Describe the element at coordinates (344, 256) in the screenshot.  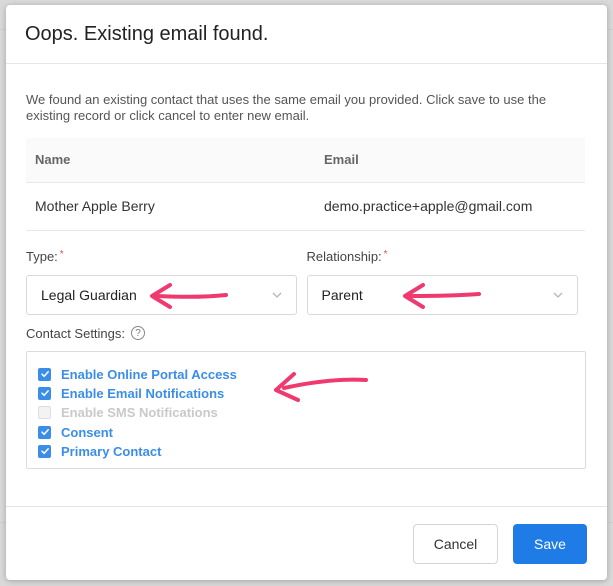
I see `relationship-label-text: Relationship:` at that location.